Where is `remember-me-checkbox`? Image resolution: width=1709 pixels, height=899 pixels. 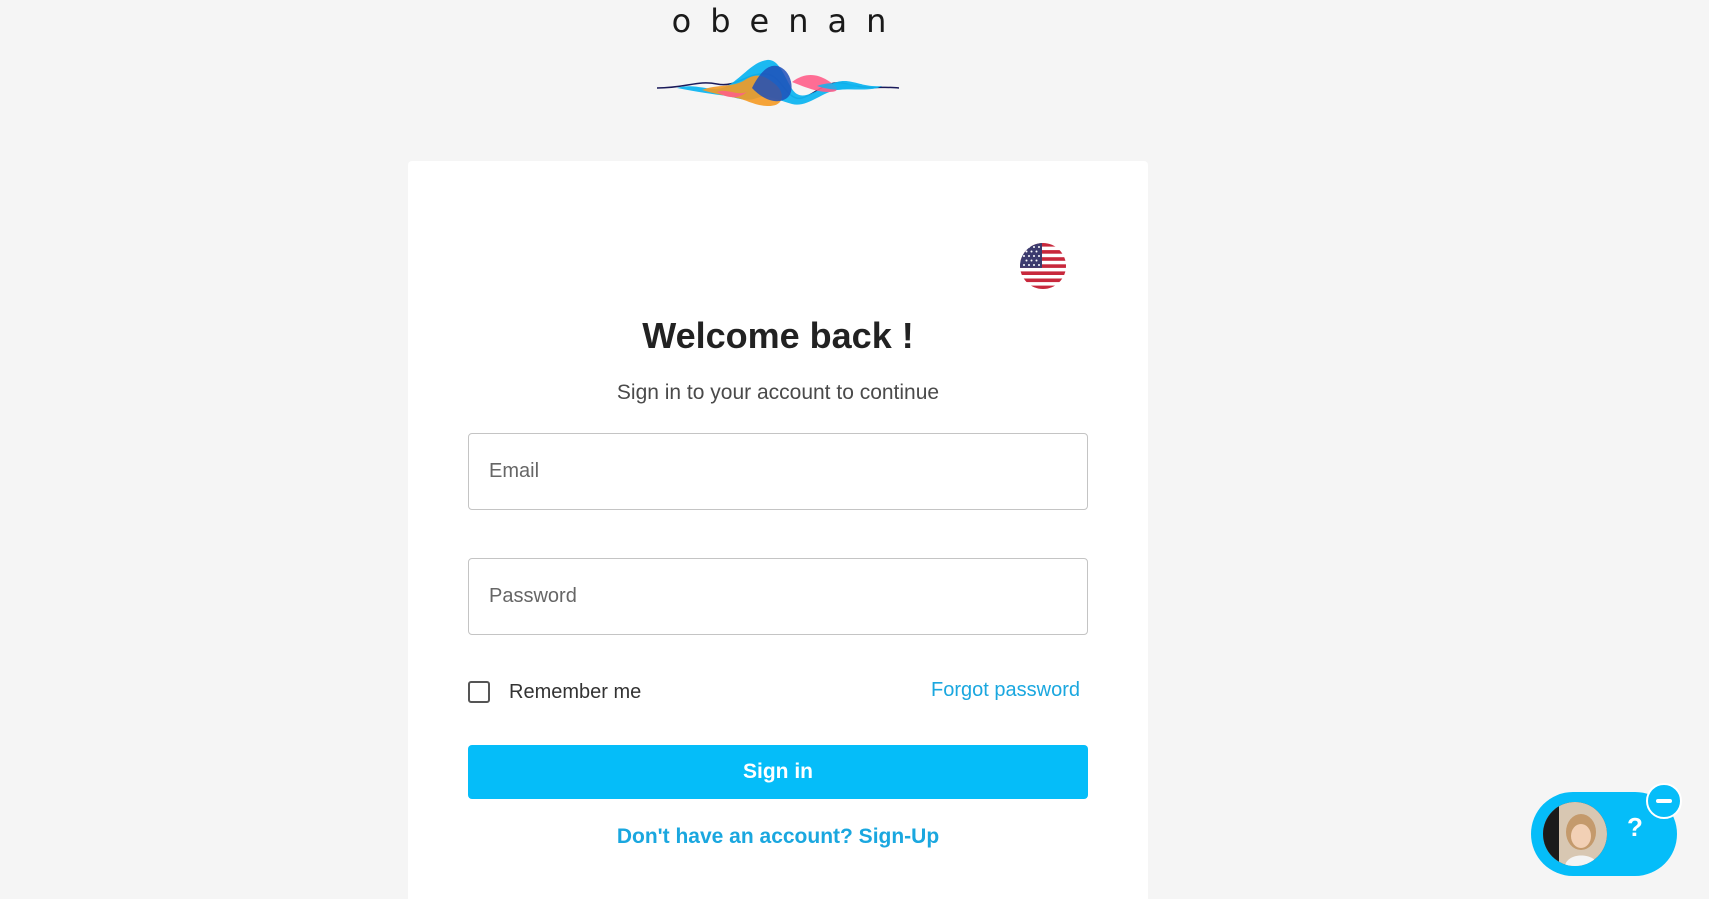 remember-me-checkbox is located at coordinates (479, 692).